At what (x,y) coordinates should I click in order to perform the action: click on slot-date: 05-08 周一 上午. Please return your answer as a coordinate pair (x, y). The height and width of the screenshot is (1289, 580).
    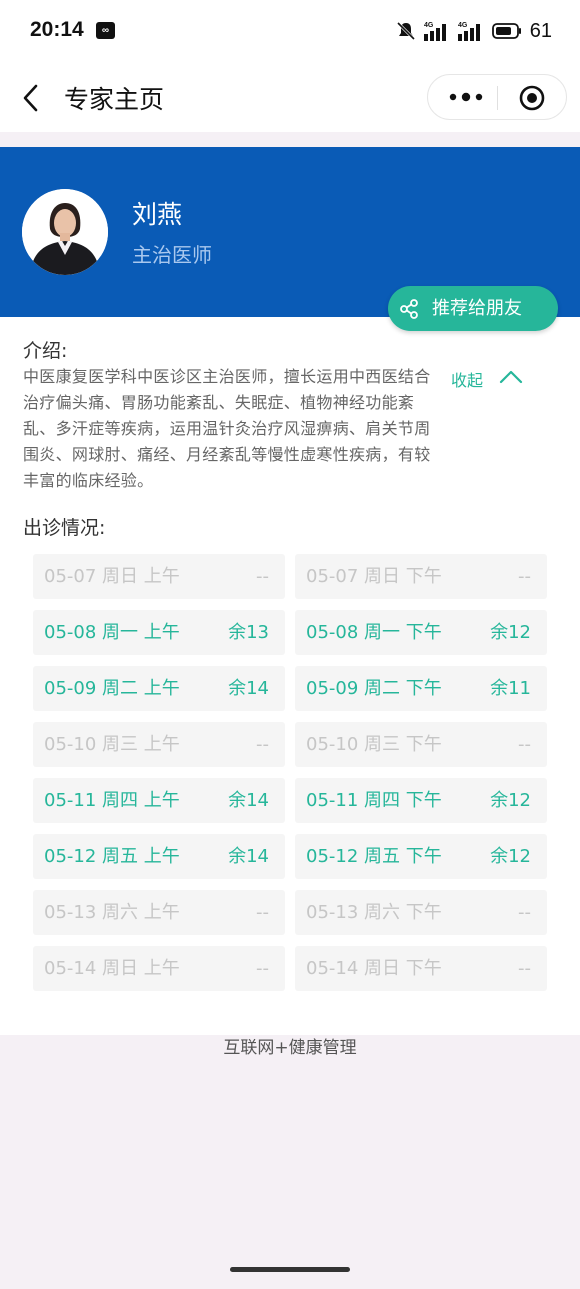
    Looking at the image, I should click on (112, 632).